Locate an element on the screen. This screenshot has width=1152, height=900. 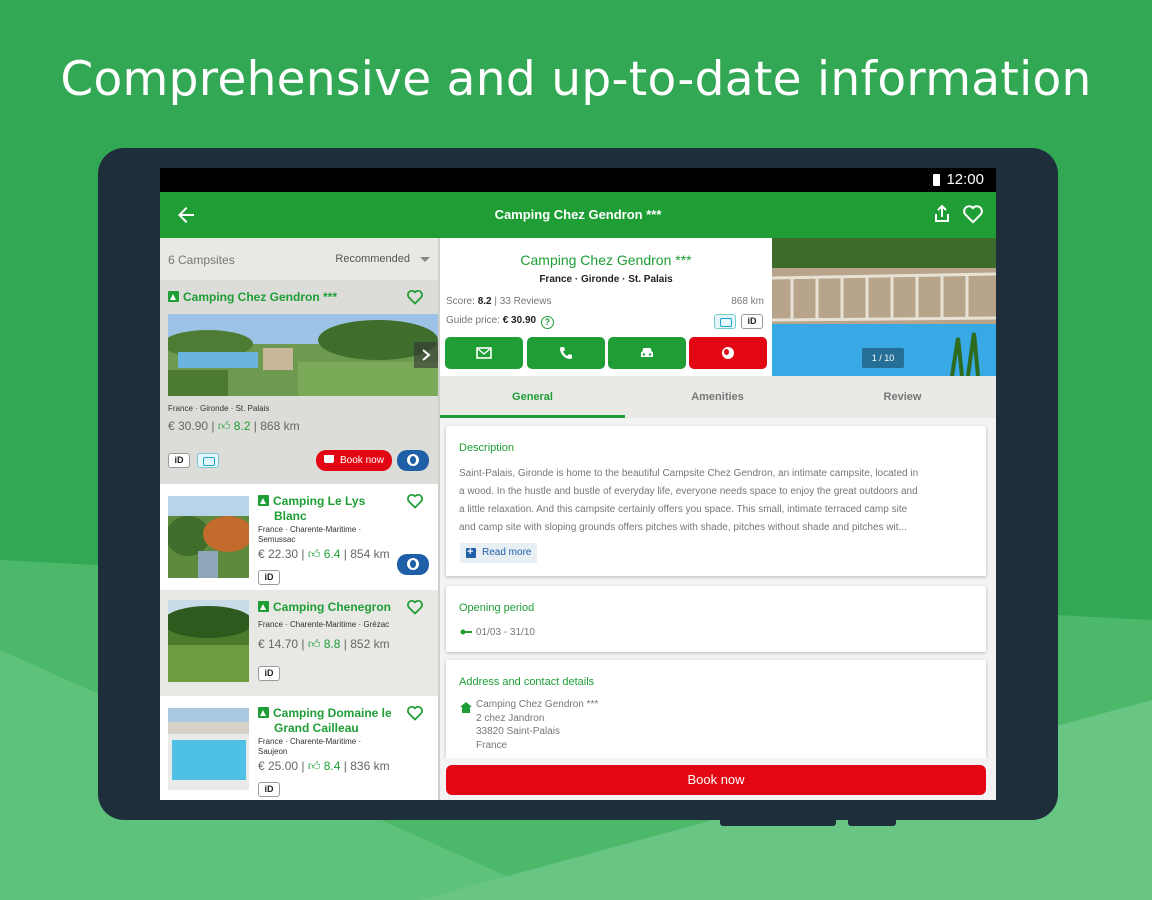
read-more-button: Read more is located at coordinates (499, 552).